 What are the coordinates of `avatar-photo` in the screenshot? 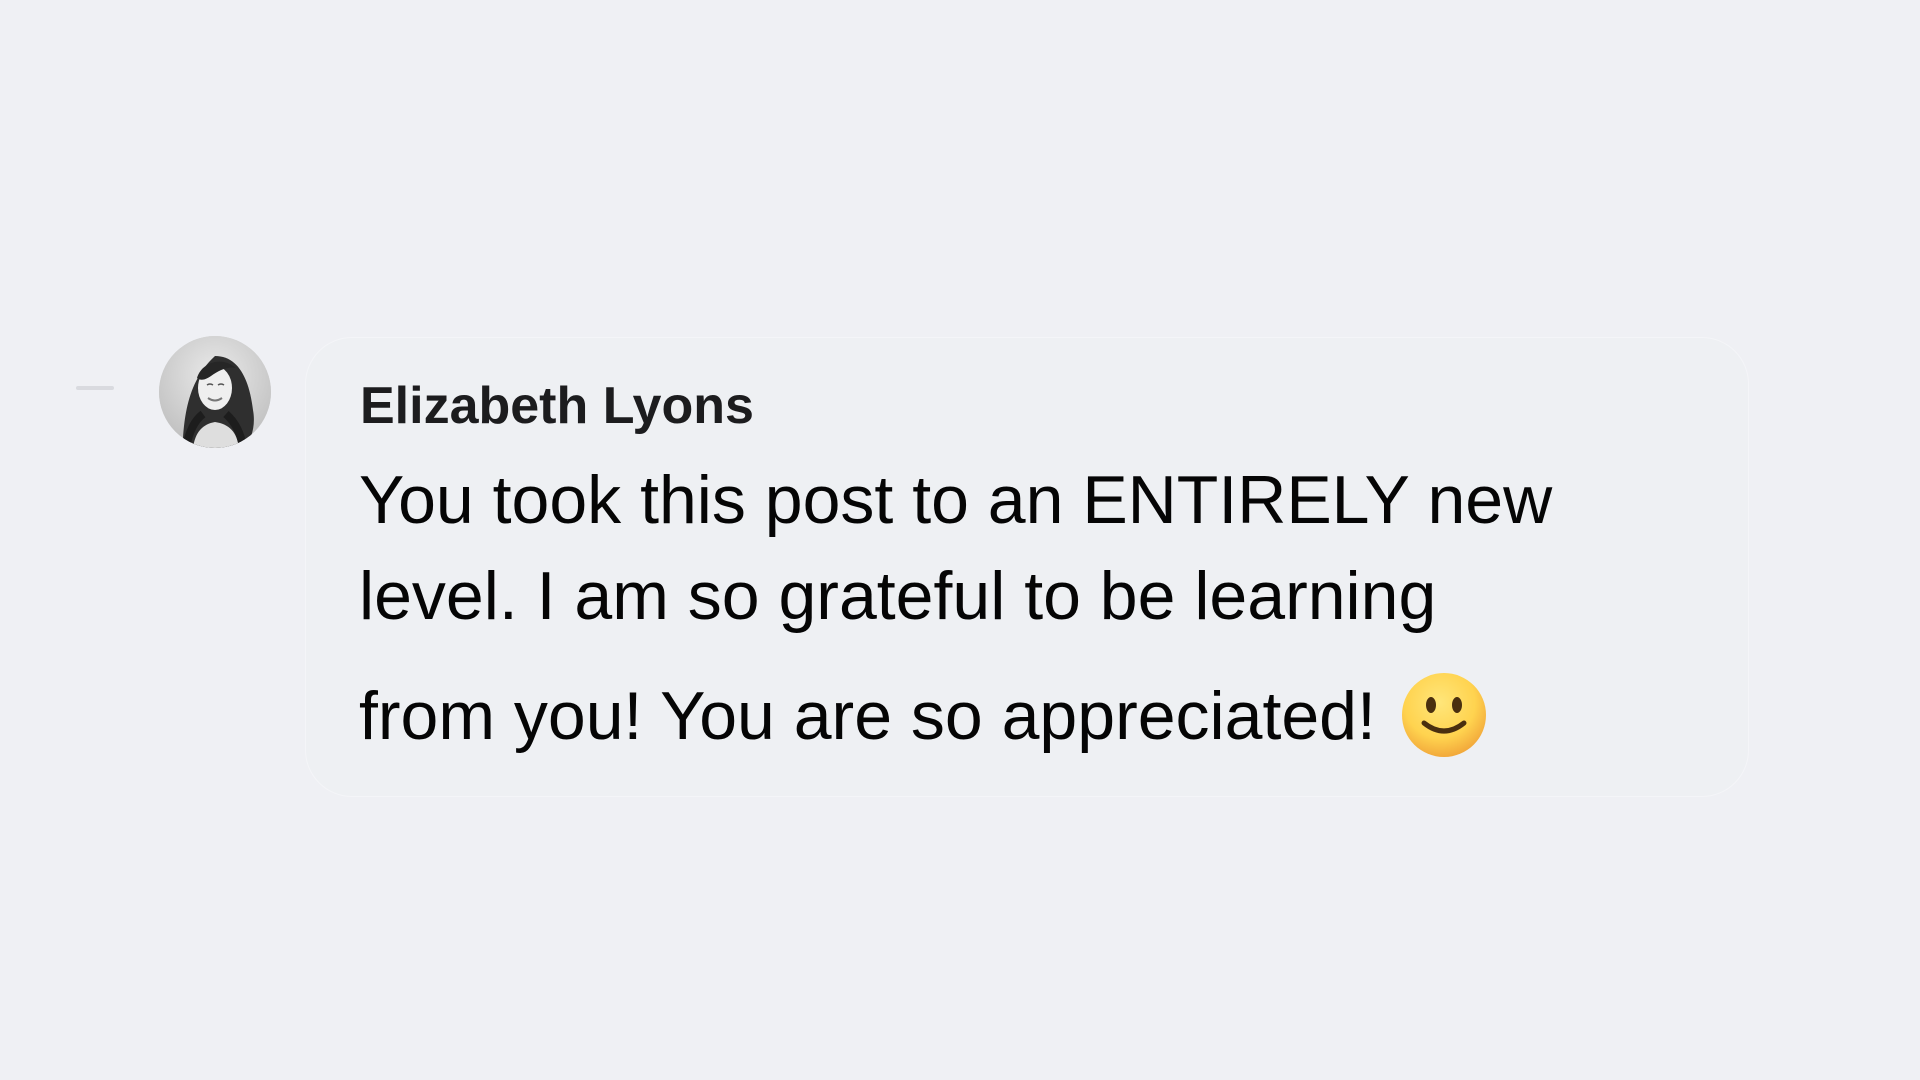 It's located at (215, 392).